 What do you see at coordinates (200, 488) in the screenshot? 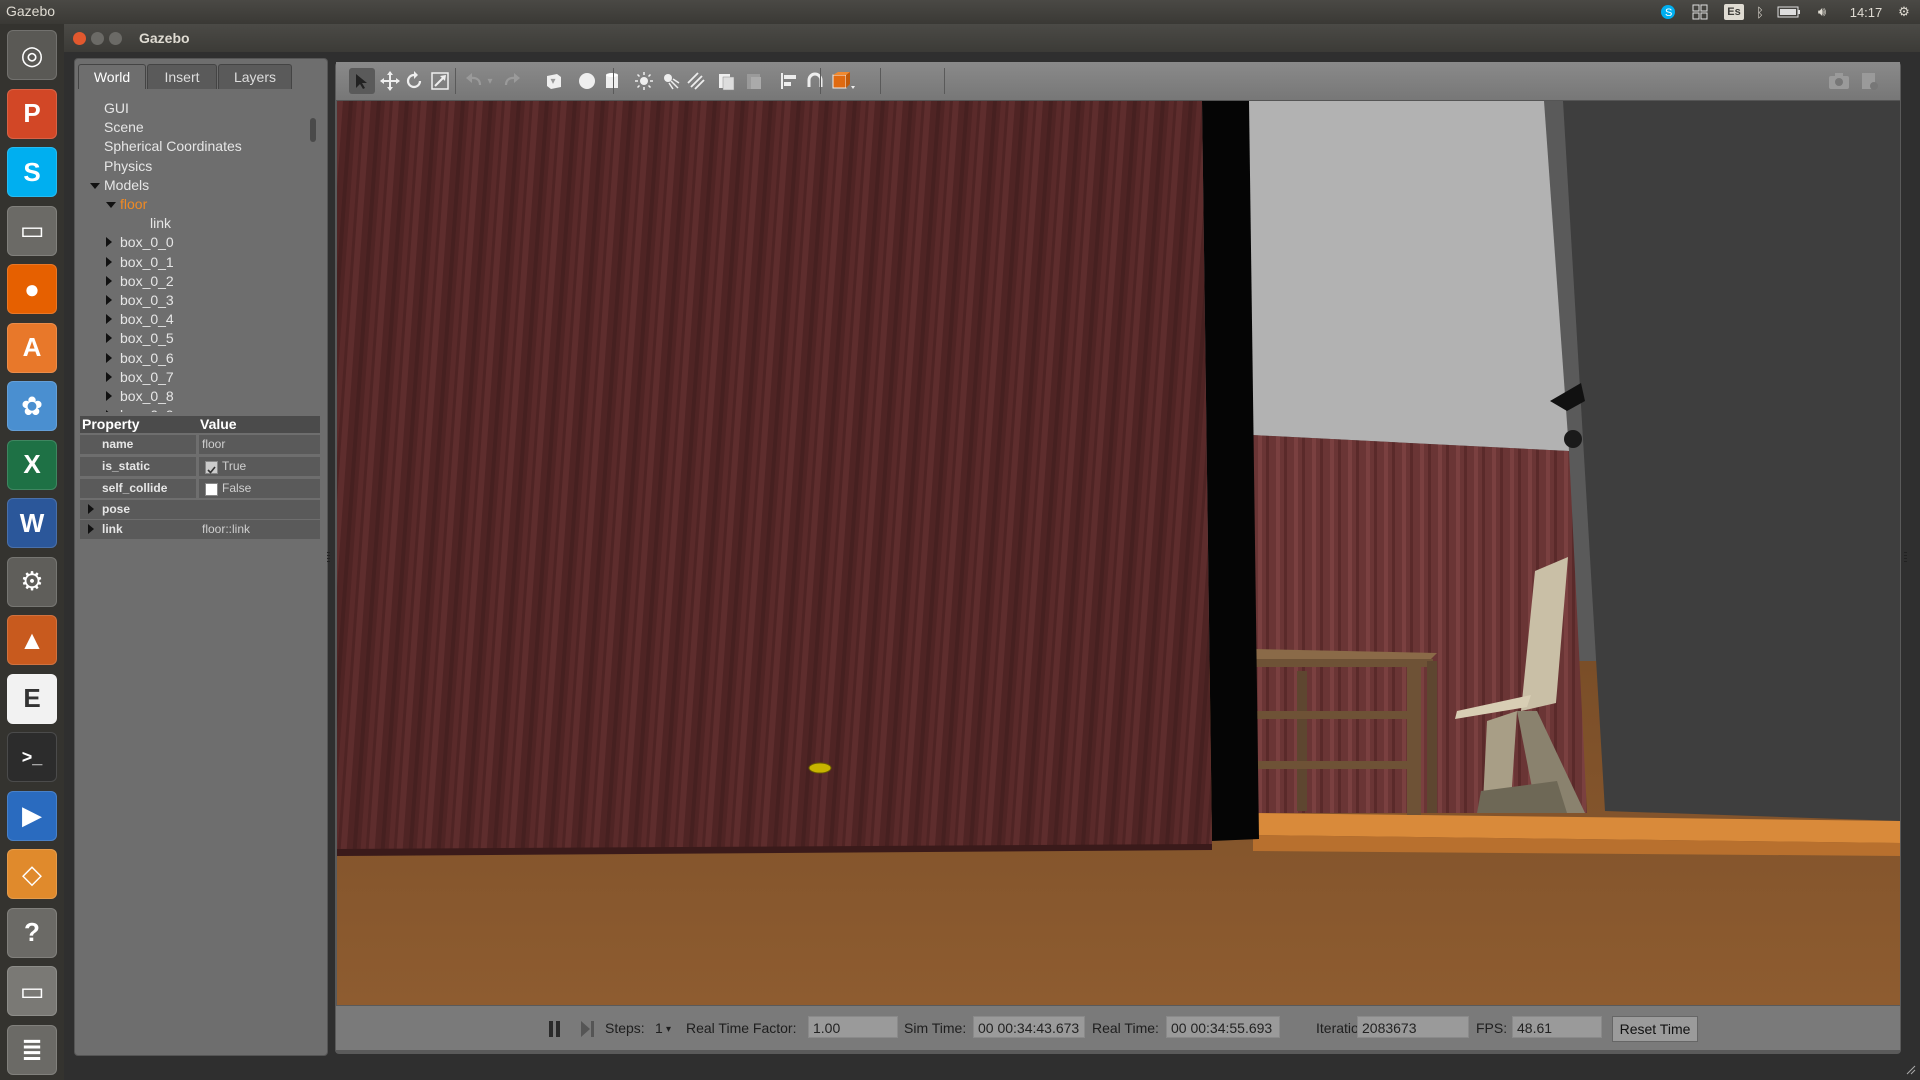
I see `property-row-self_collide: self_collide False` at bounding box center [200, 488].